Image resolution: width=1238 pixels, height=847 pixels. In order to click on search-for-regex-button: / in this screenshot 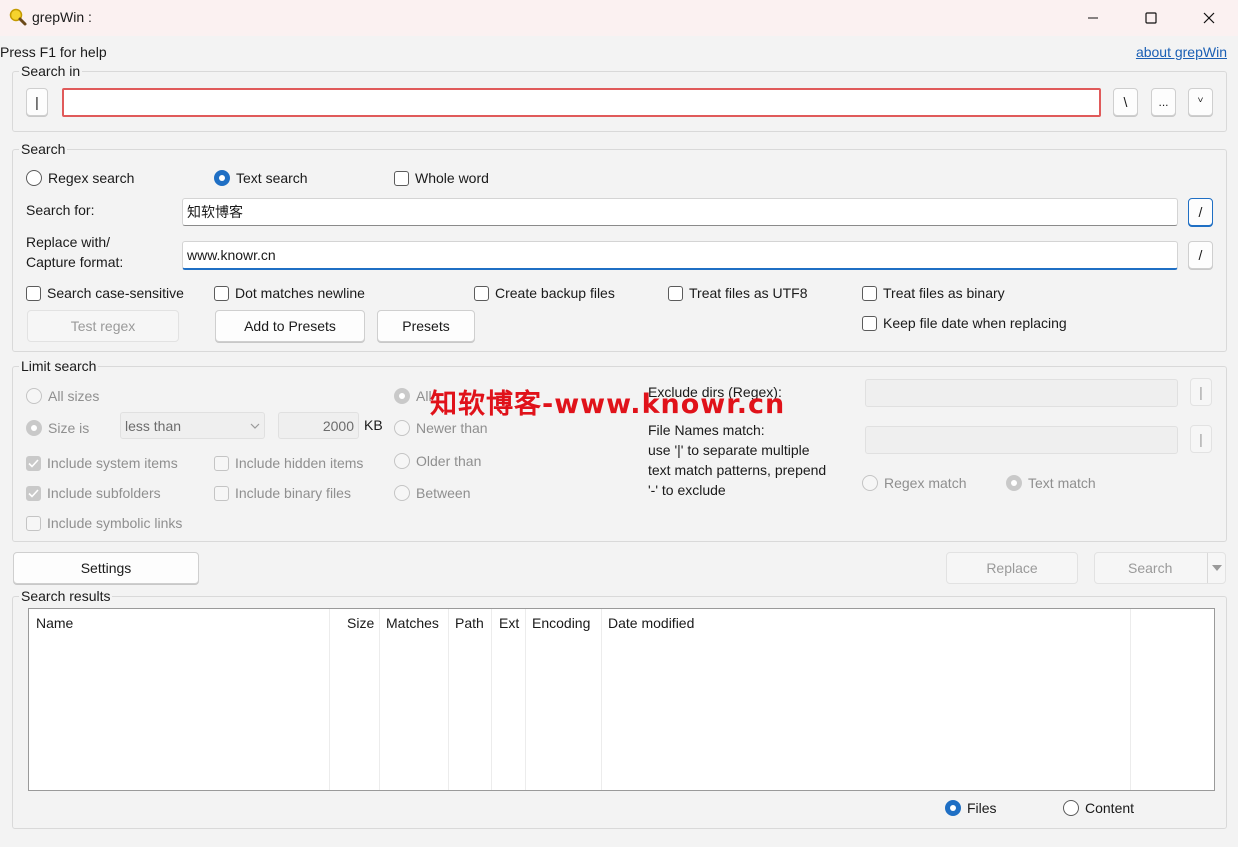, I will do `click(1200, 212)`.